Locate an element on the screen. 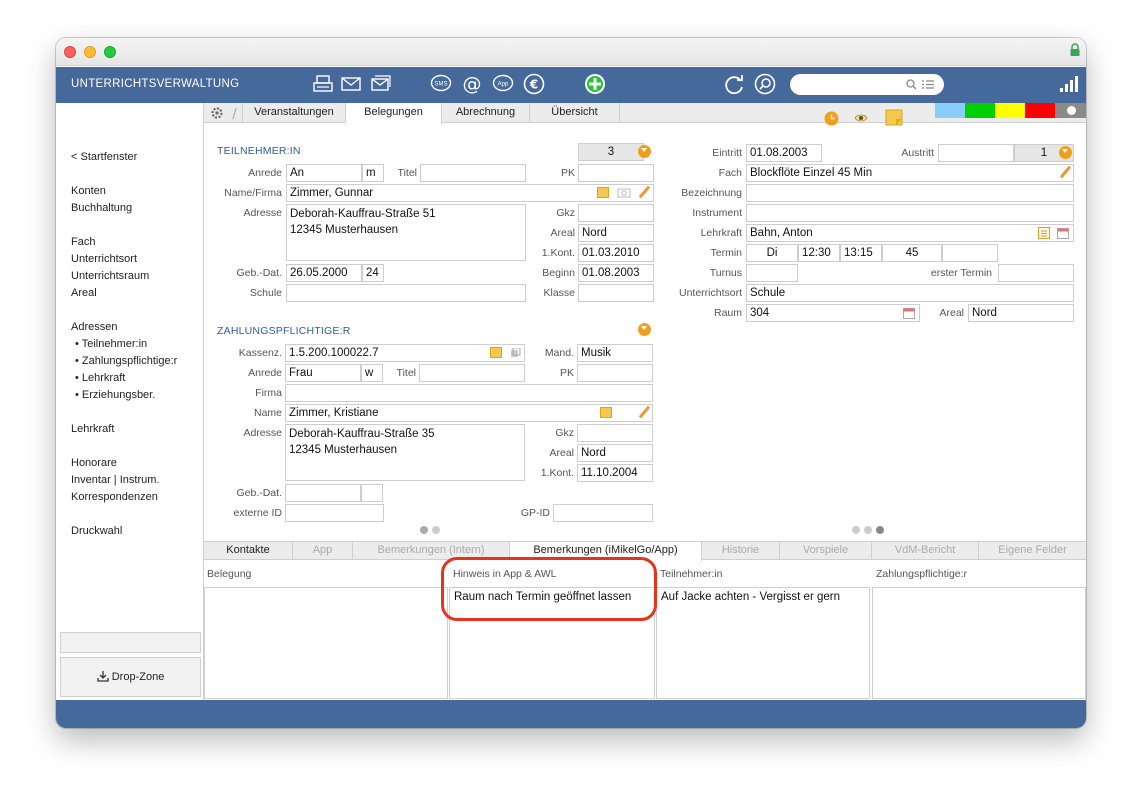 The image size is (1142, 802). raum-calendar-icon is located at coordinates (909, 313).